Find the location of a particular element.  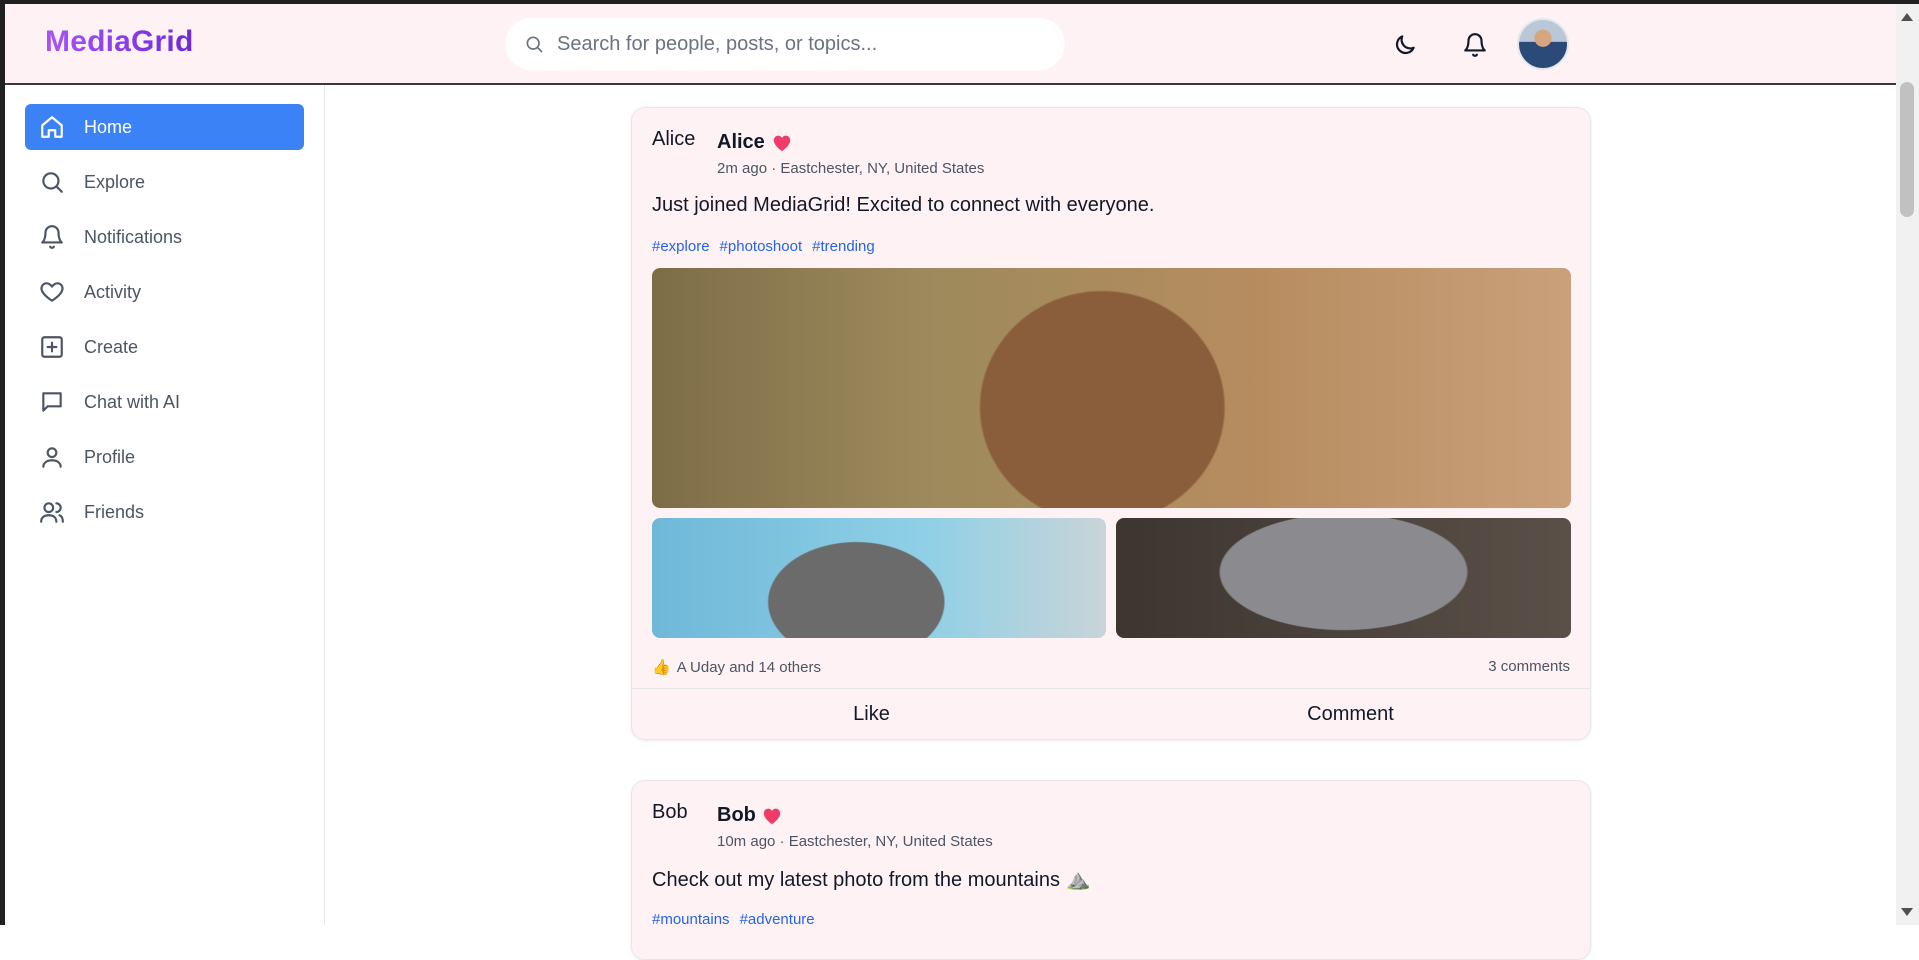

likes-summary: 👍 A Uday and 14 others is located at coordinates (736, 667).